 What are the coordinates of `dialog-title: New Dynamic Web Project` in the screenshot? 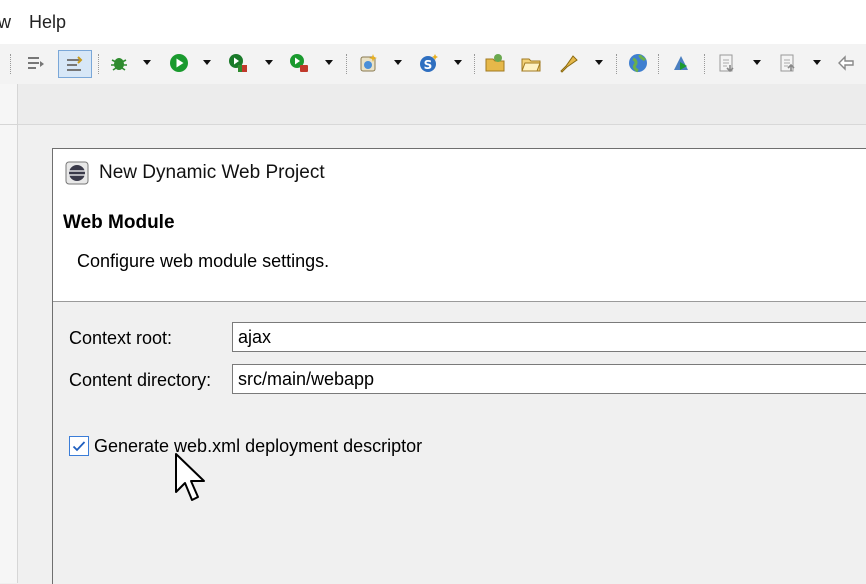 It's located at (212, 172).